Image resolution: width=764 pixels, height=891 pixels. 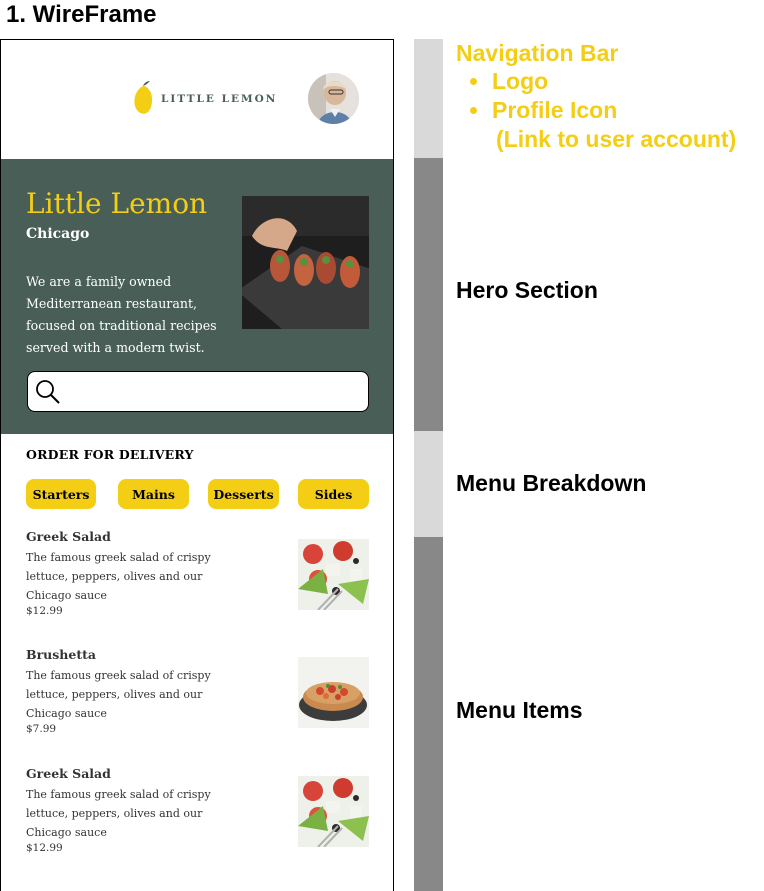 I want to click on band-navigation, so click(x=428, y=98).